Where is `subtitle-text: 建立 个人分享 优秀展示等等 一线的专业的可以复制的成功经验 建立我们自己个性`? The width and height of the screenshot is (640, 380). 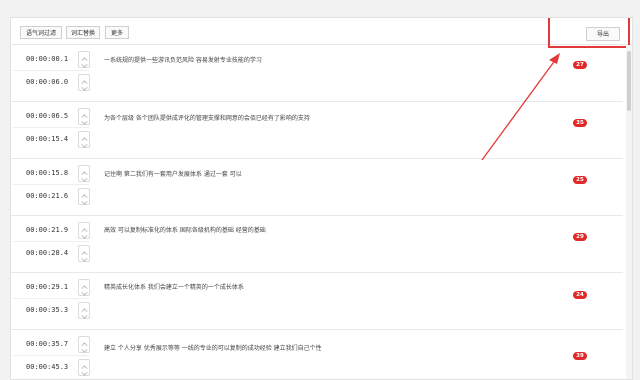 subtitle-text: 建立 个人分享 优秀展示等等 一线的专业的可以复制的成功经验 建立我们自己个性 is located at coordinates (213, 347).